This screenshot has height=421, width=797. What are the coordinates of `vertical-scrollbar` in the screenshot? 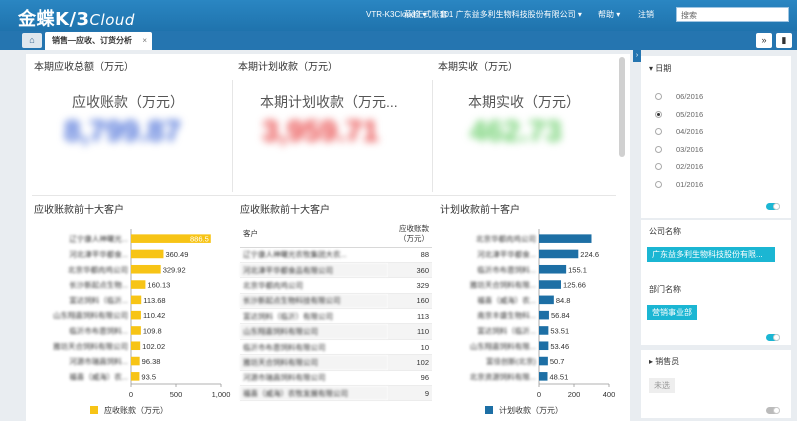 It's located at (622, 107).